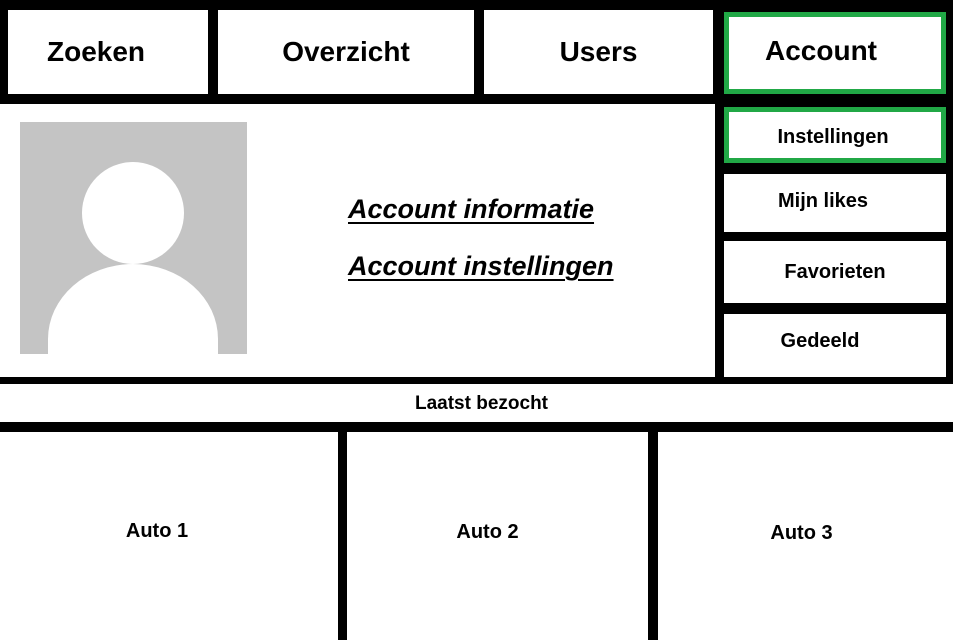 Image resolution: width=953 pixels, height=640 pixels. What do you see at coordinates (157, 530) in the screenshot?
I see `recent-car-1-label: Auto 1` at bounding box center [157, 530].